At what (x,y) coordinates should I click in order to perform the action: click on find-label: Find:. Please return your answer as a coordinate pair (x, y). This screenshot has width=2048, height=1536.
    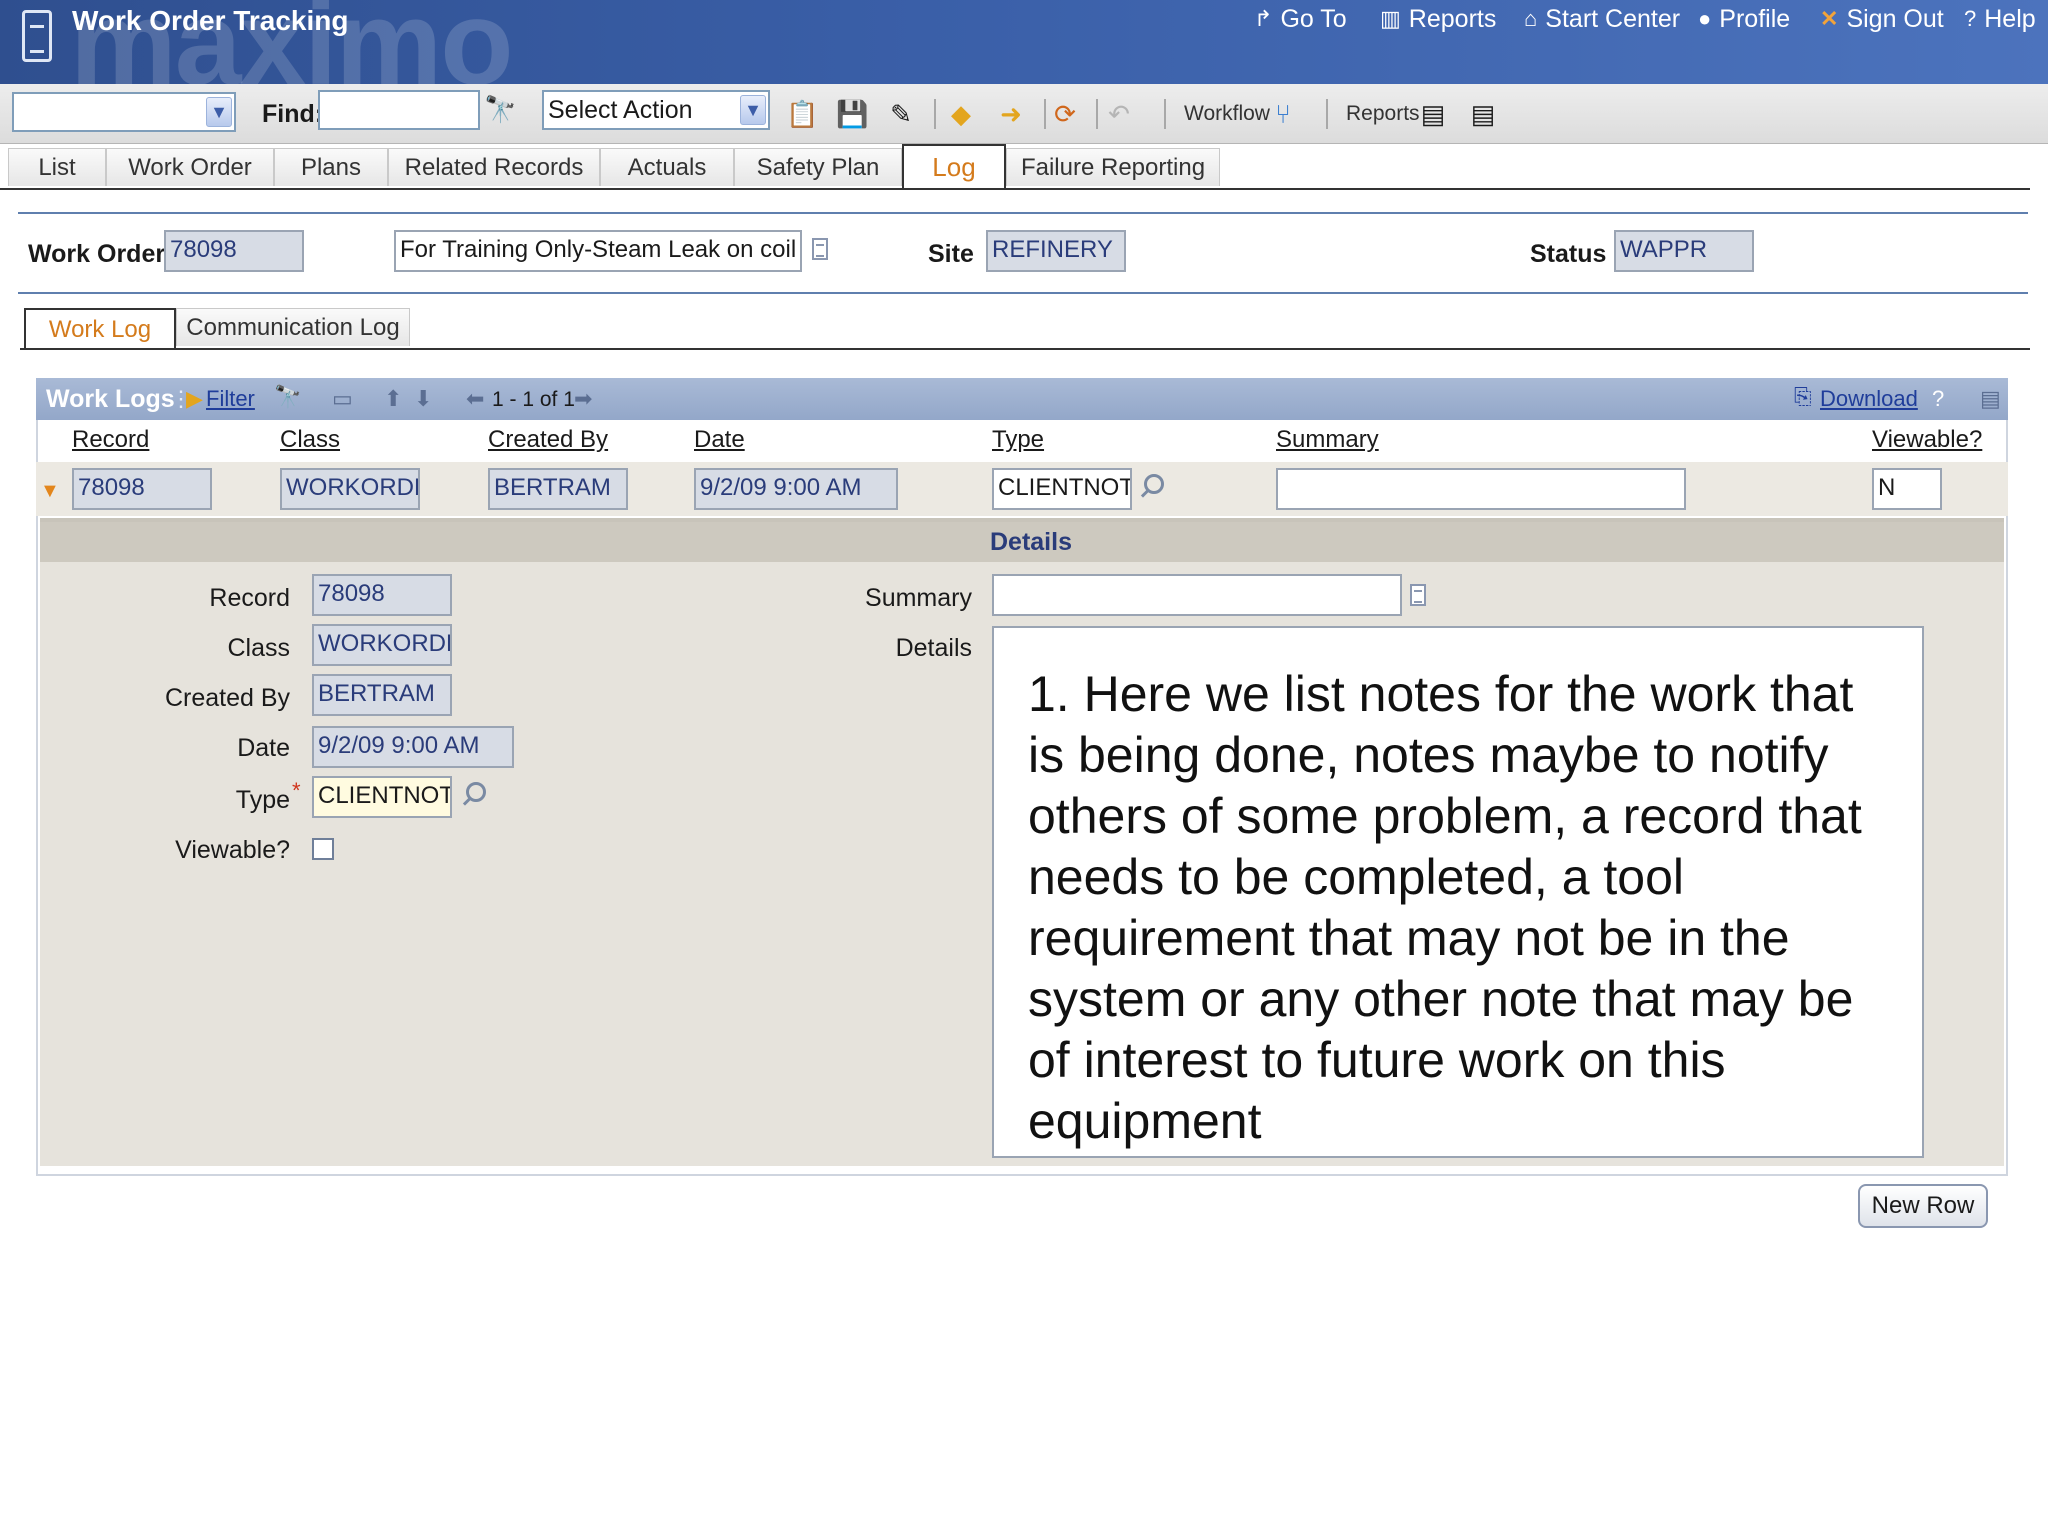
    Looking at the image, I should click on (293, 114).